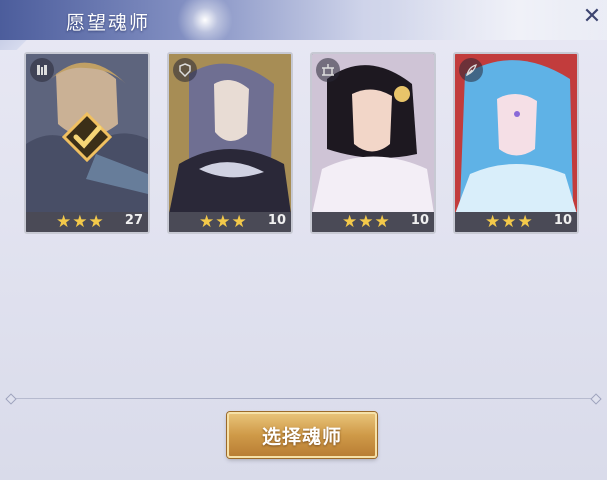 This screenshot has width=607, height=480. I want to click on divider, so click(303, 399).